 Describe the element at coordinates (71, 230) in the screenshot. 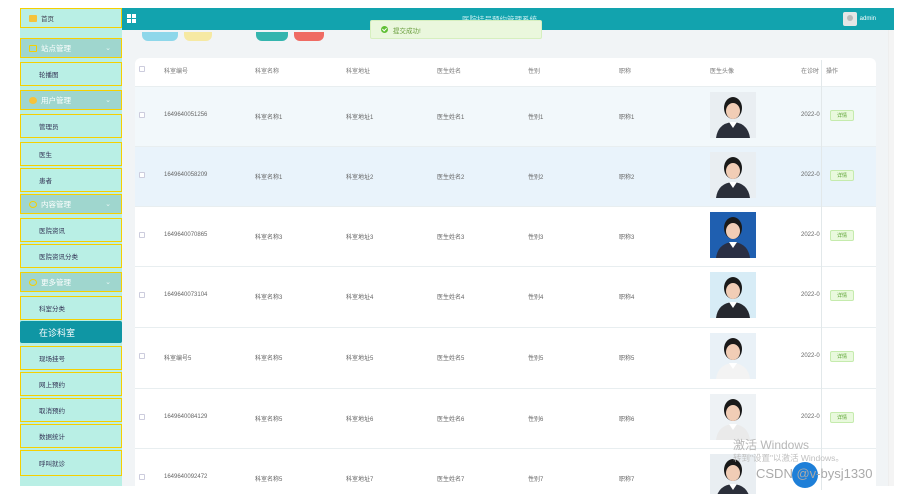

I see `sidebar-item-news: 医院资讯` at that location.